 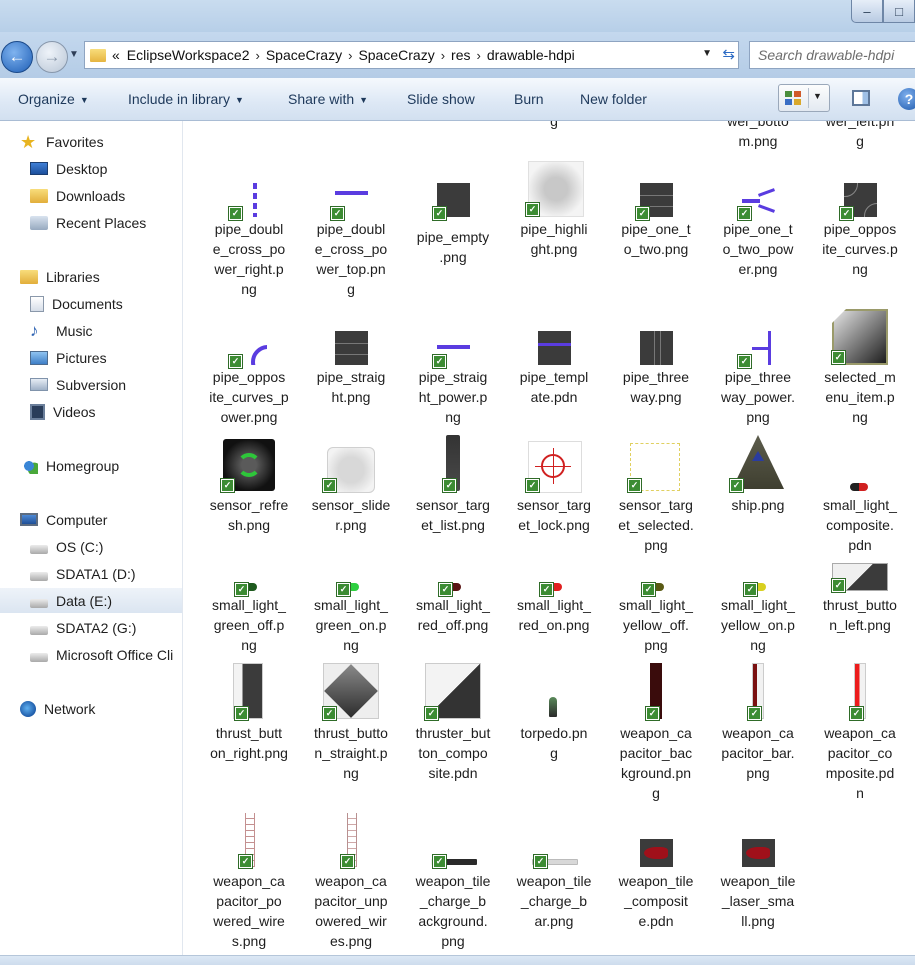 I want to click on breadcrumb-item: drawable-hdpi, so click(x=531, y=55).